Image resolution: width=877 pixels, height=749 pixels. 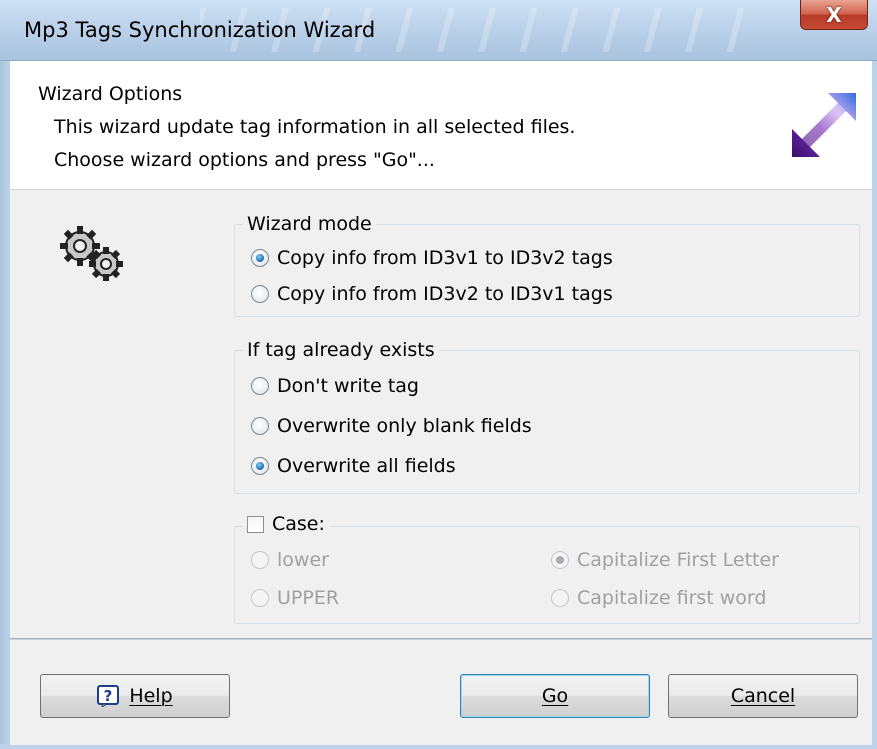 I want to click on wizard-mode-legend: Wizard mode, so click(x=309, y=224).